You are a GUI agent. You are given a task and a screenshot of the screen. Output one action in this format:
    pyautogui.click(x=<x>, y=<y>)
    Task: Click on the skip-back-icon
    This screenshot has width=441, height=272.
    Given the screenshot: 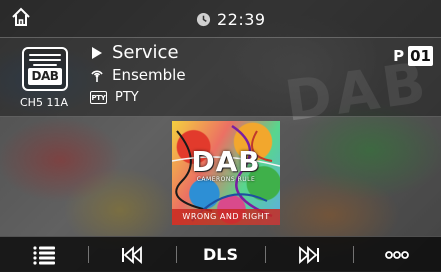 What is the action you would take?
    pyautogui.click(x=132, y=254)
    